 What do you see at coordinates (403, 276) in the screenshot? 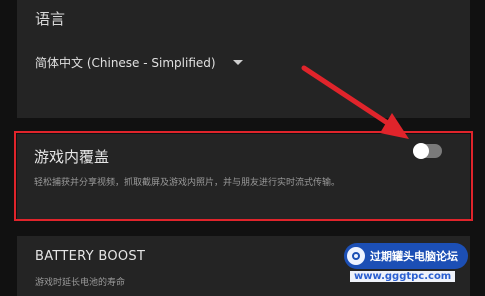
I see `watermark-url: www.gggtpc.com` at bounding box center [403, 276].